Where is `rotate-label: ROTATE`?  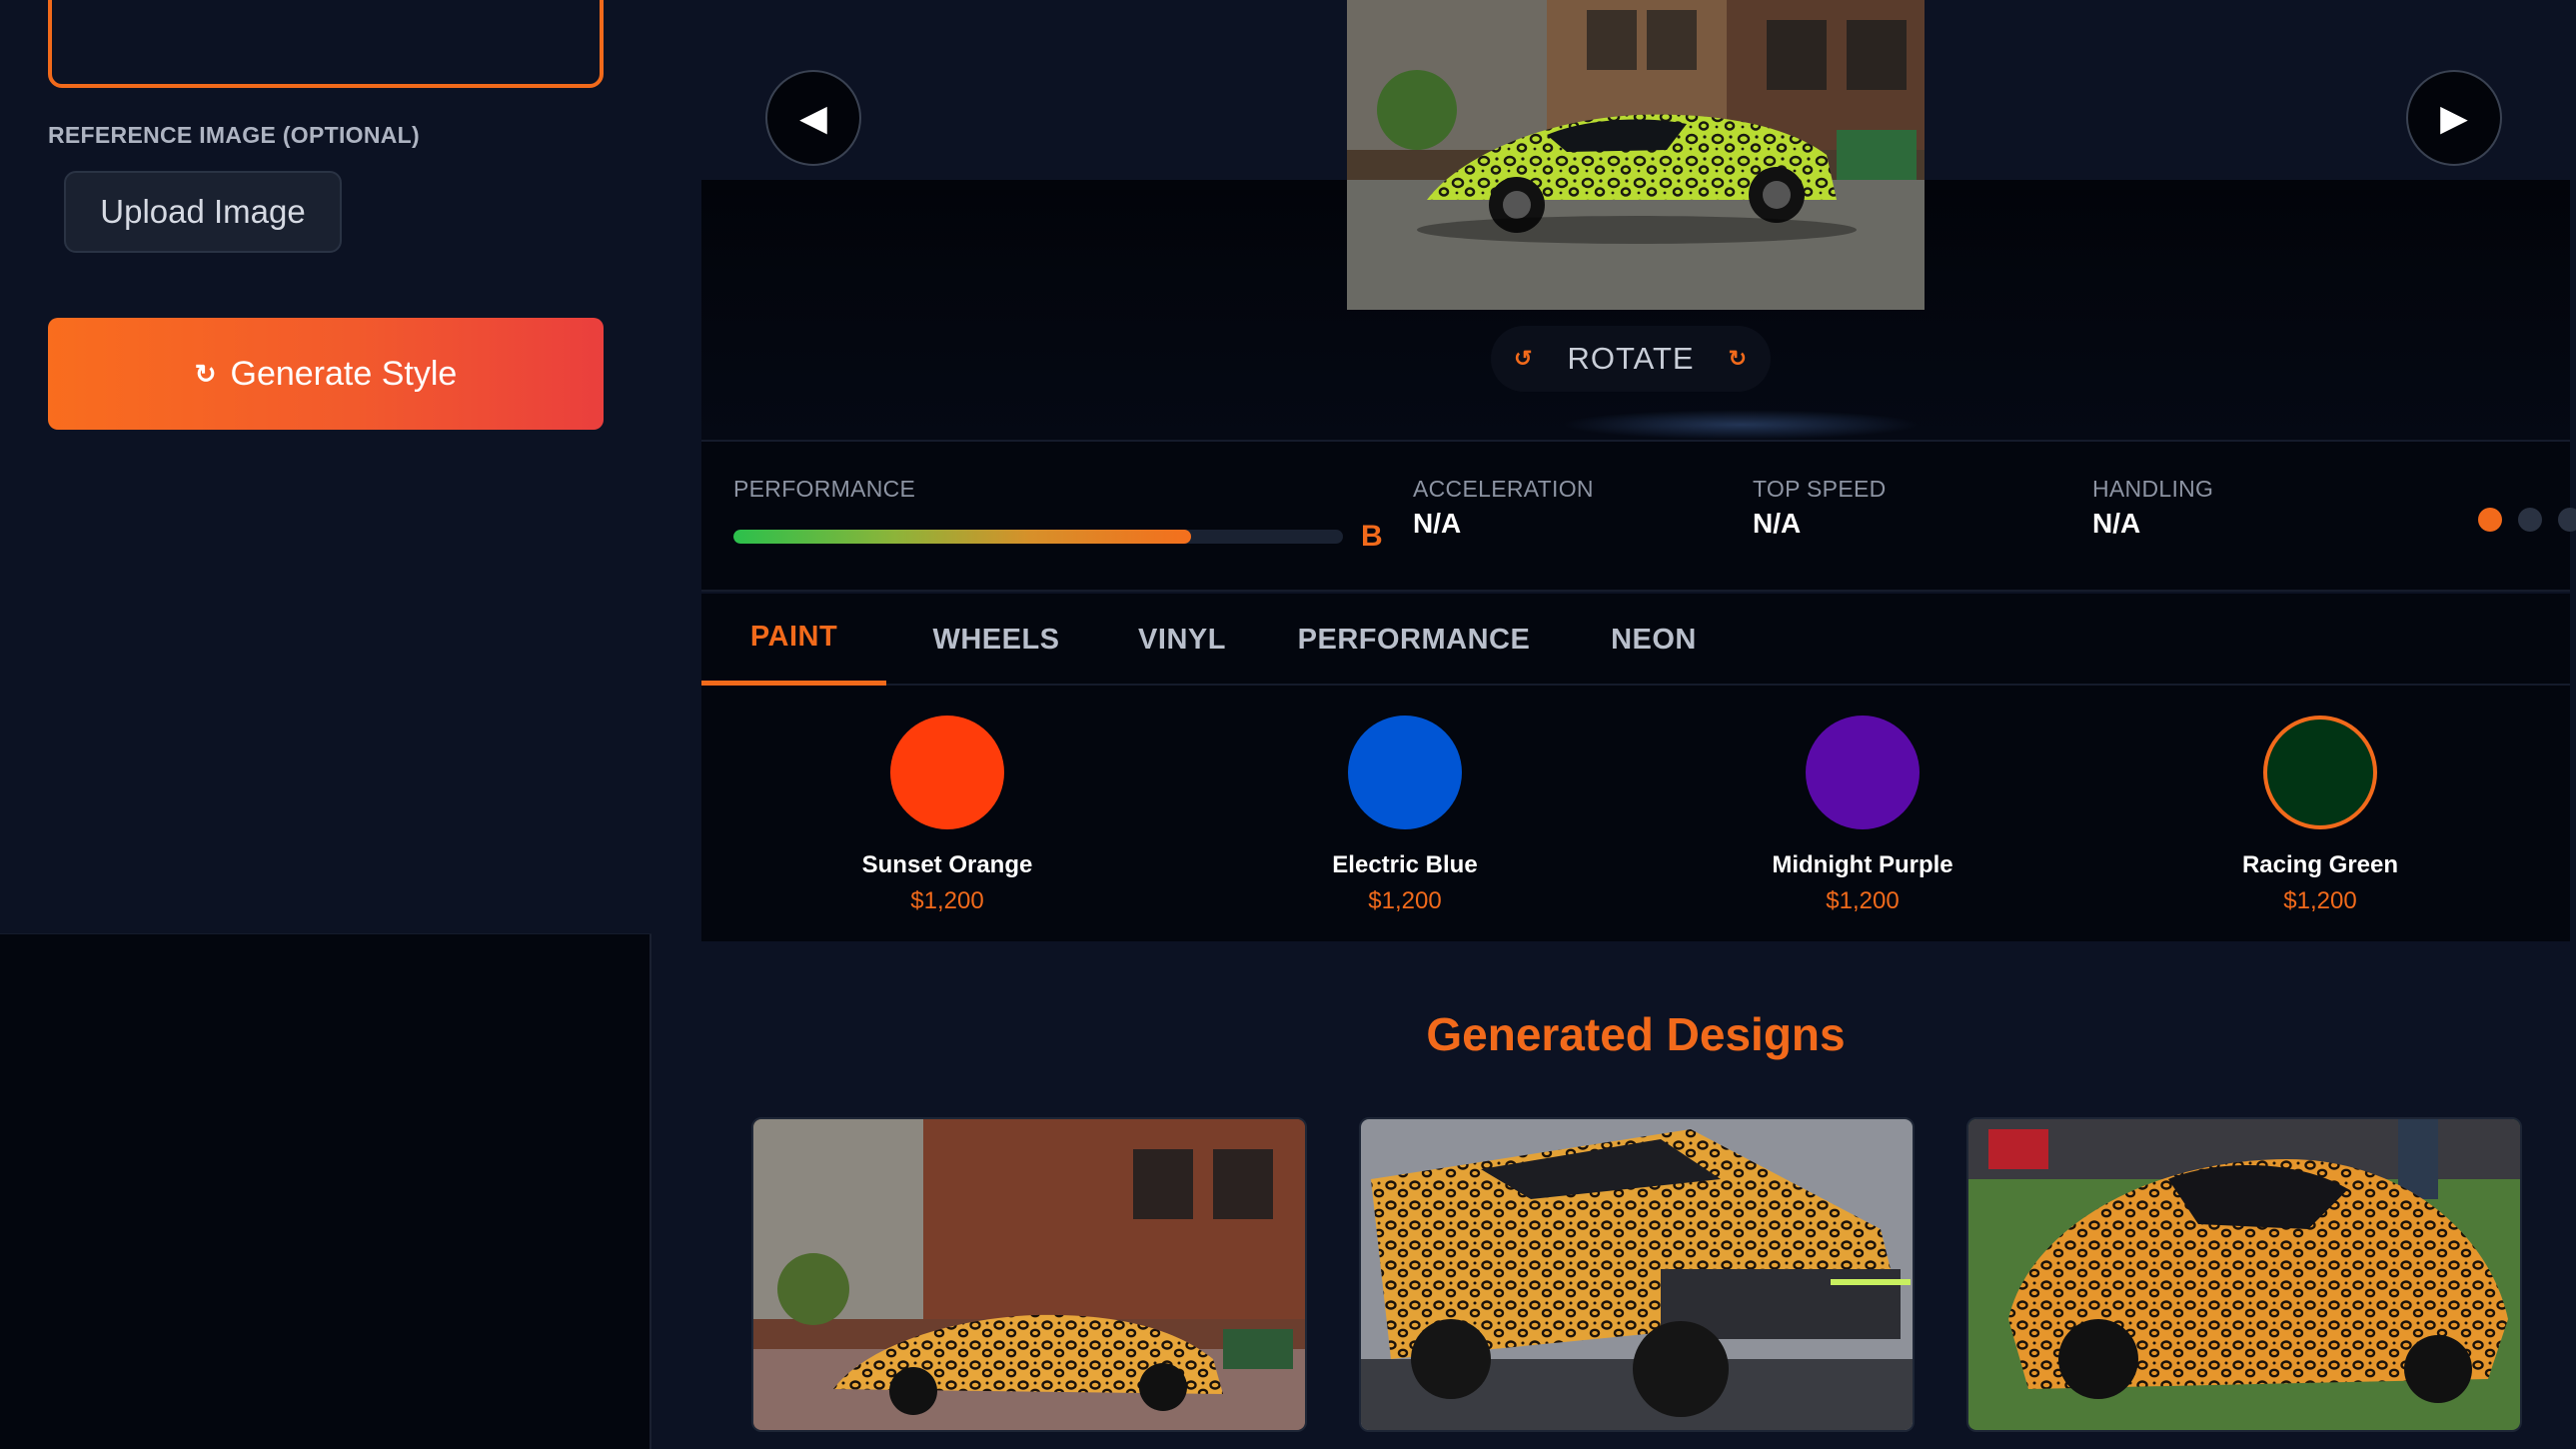
rotate-label: ROTATE is located at coordinates (1631, 358).